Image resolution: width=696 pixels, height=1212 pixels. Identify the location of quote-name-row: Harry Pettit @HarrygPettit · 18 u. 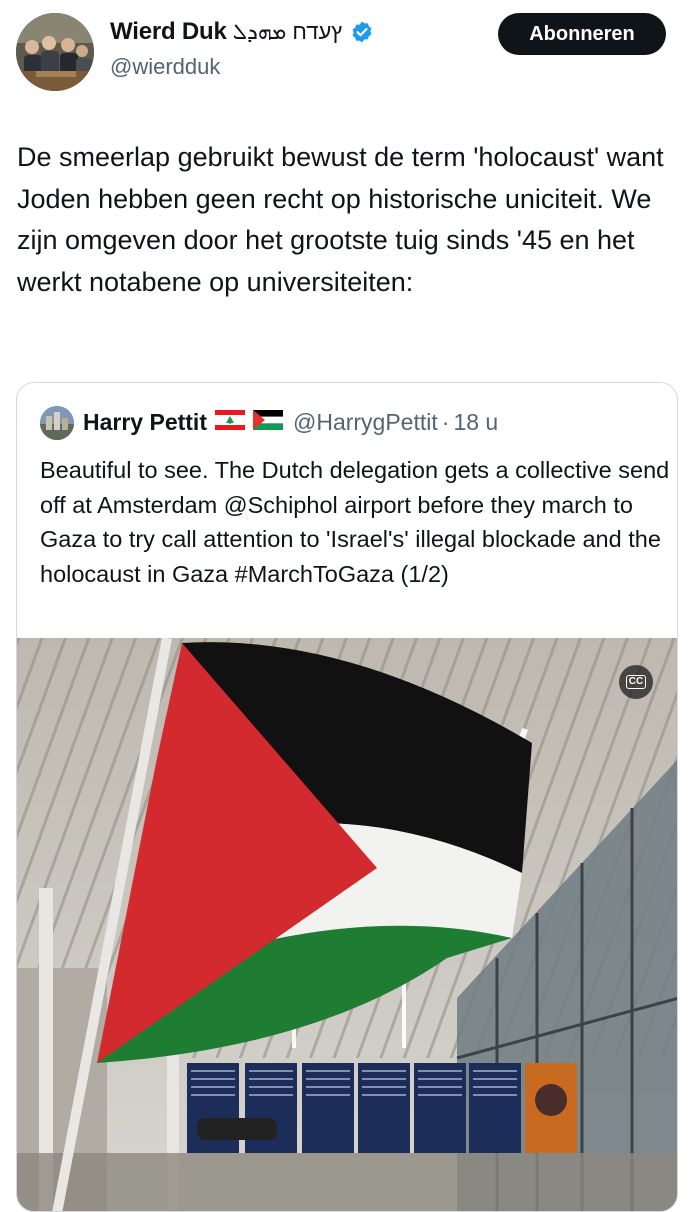
(290, 422).